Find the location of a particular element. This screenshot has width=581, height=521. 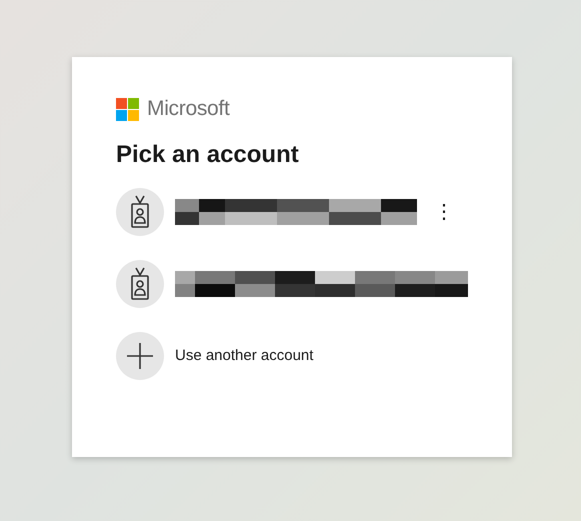

page-title: Pick an account is located at coordinates (208, 155).